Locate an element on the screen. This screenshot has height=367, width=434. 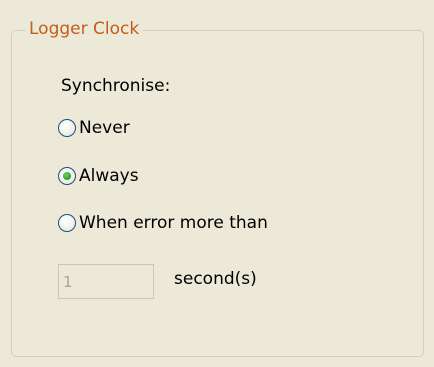
radio-always: Always is located at coordinates (98, 176).